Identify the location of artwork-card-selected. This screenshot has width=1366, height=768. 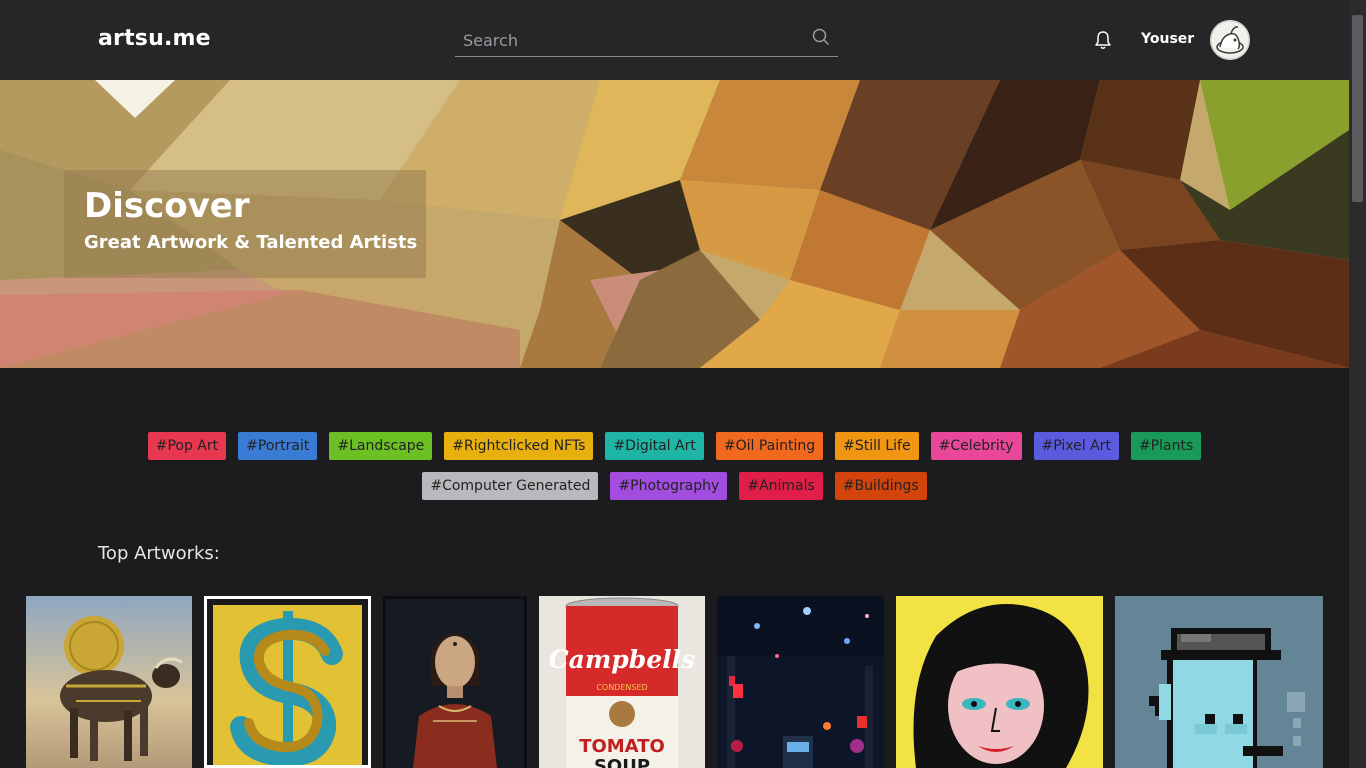
(287, 682).